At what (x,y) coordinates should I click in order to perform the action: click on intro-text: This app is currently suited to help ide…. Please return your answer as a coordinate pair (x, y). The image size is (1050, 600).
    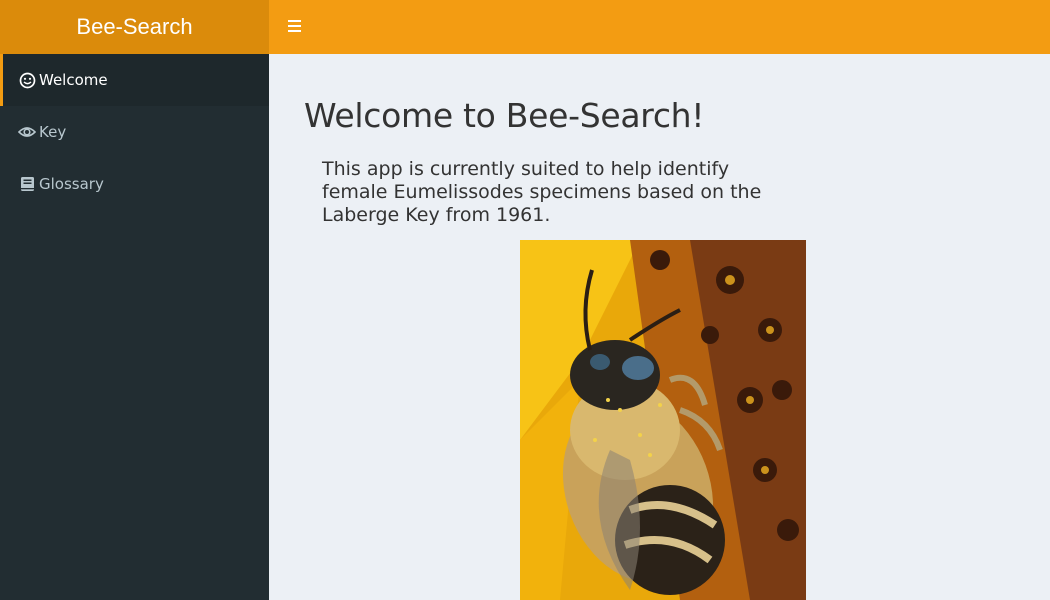
    Looking at the image, I should click on (542, 192).